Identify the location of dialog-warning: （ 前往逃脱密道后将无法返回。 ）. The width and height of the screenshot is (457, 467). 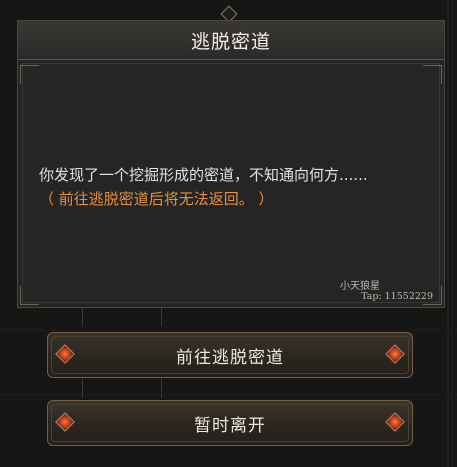
(156, 199).